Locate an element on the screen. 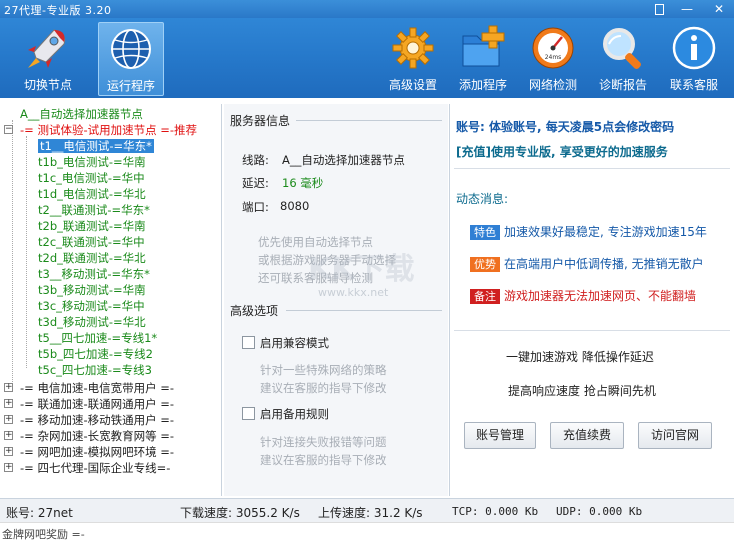 The image size is (734, 543). tree-node: t3d_移动测试-=华北 is located at coordinates (92, 322).